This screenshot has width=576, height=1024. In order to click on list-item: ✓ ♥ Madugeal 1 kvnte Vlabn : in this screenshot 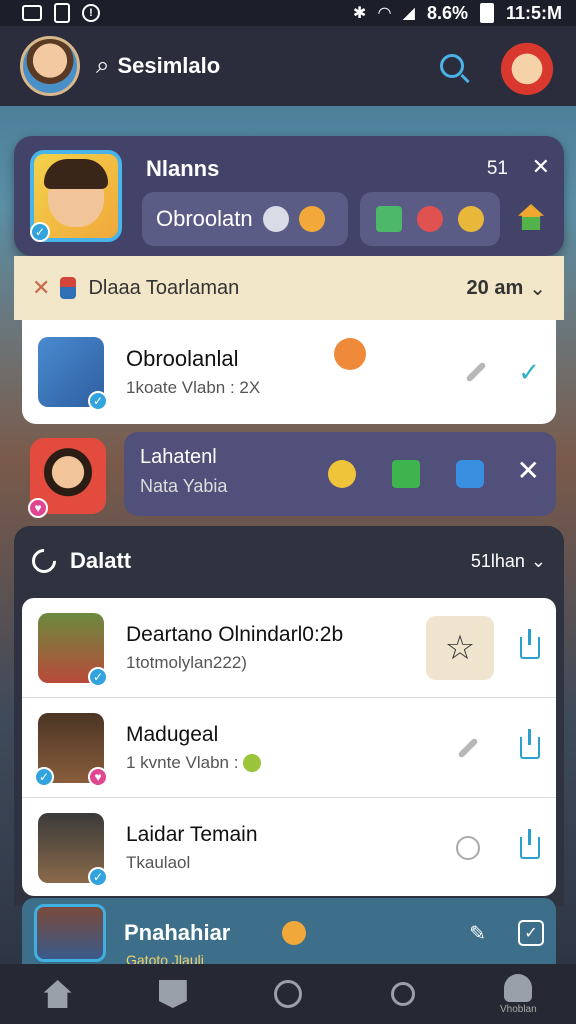, I will do `click(289, 748)`.